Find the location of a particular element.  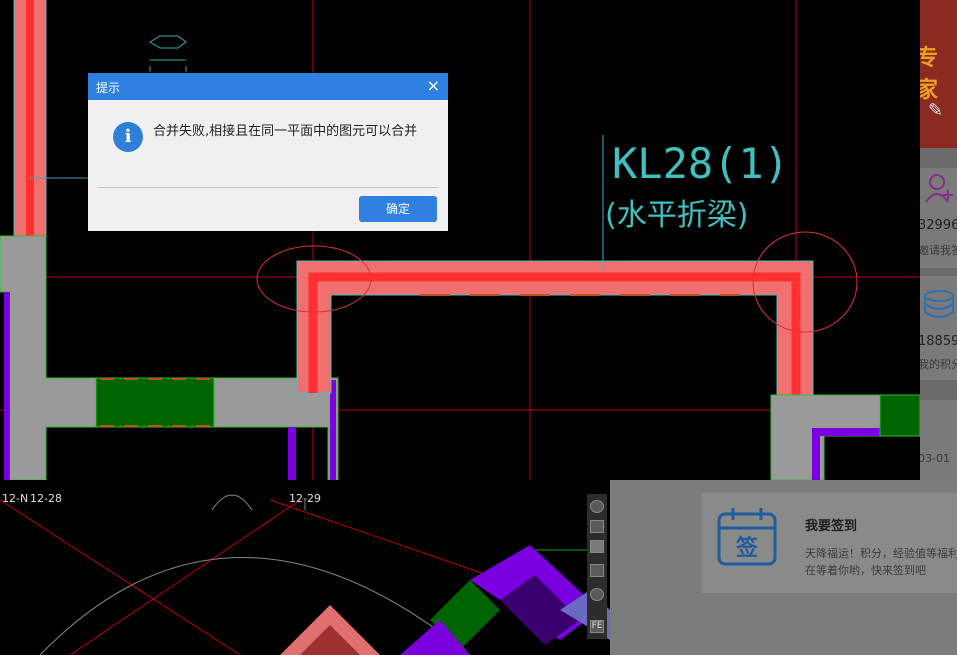

cad-symbol is located at coordinates (168, 42).